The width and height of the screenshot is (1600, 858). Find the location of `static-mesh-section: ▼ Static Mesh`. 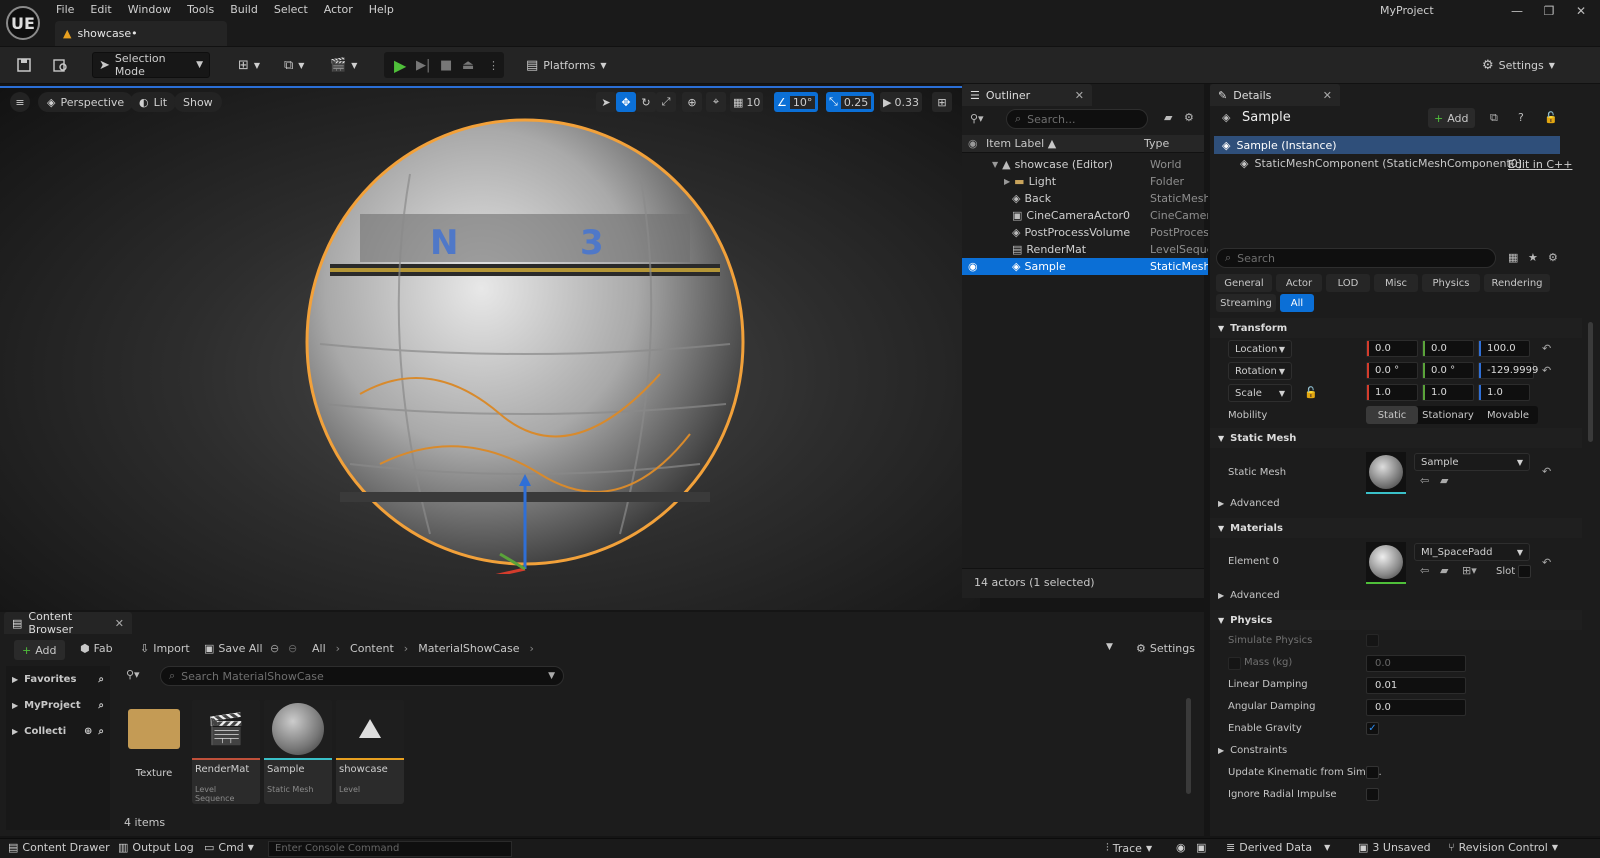

static-mesh-section: ▼ Static Mesh is located at coordinates (1396, 438).